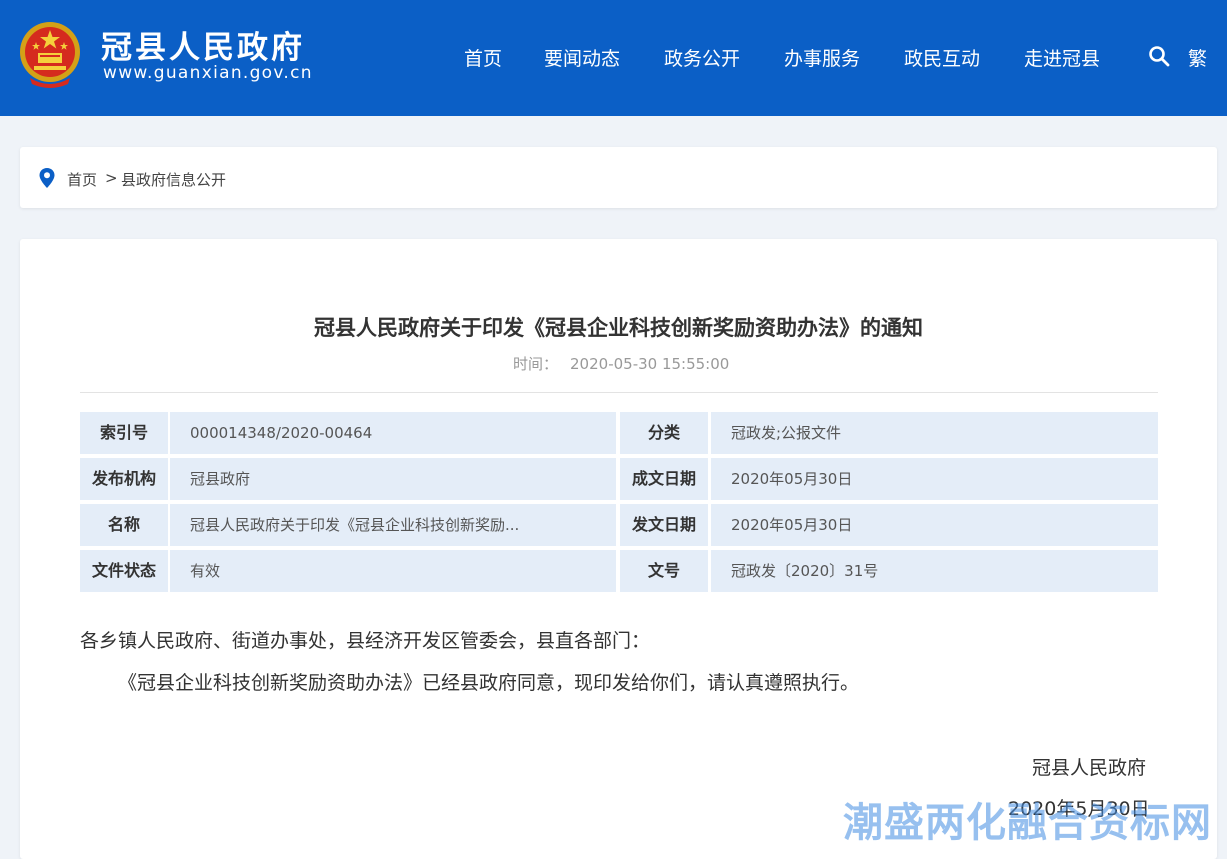  I want to click on nav-news: 要闻动态, so click(582, 57).